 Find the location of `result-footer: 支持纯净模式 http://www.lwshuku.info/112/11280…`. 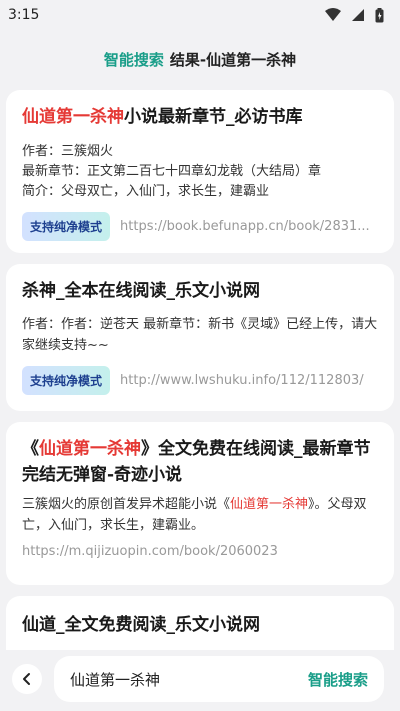

result-footer: 支持纯净模式 http://www.lwshuku.info/112/11280… is located at coordinates (200, 380).